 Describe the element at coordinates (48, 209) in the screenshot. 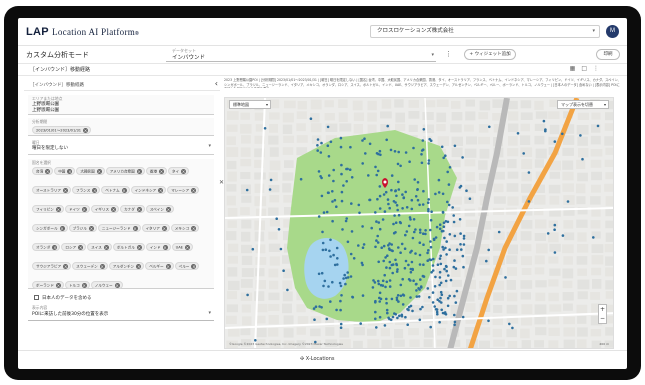

I see `country-chip: フィリピン ×` at that location.